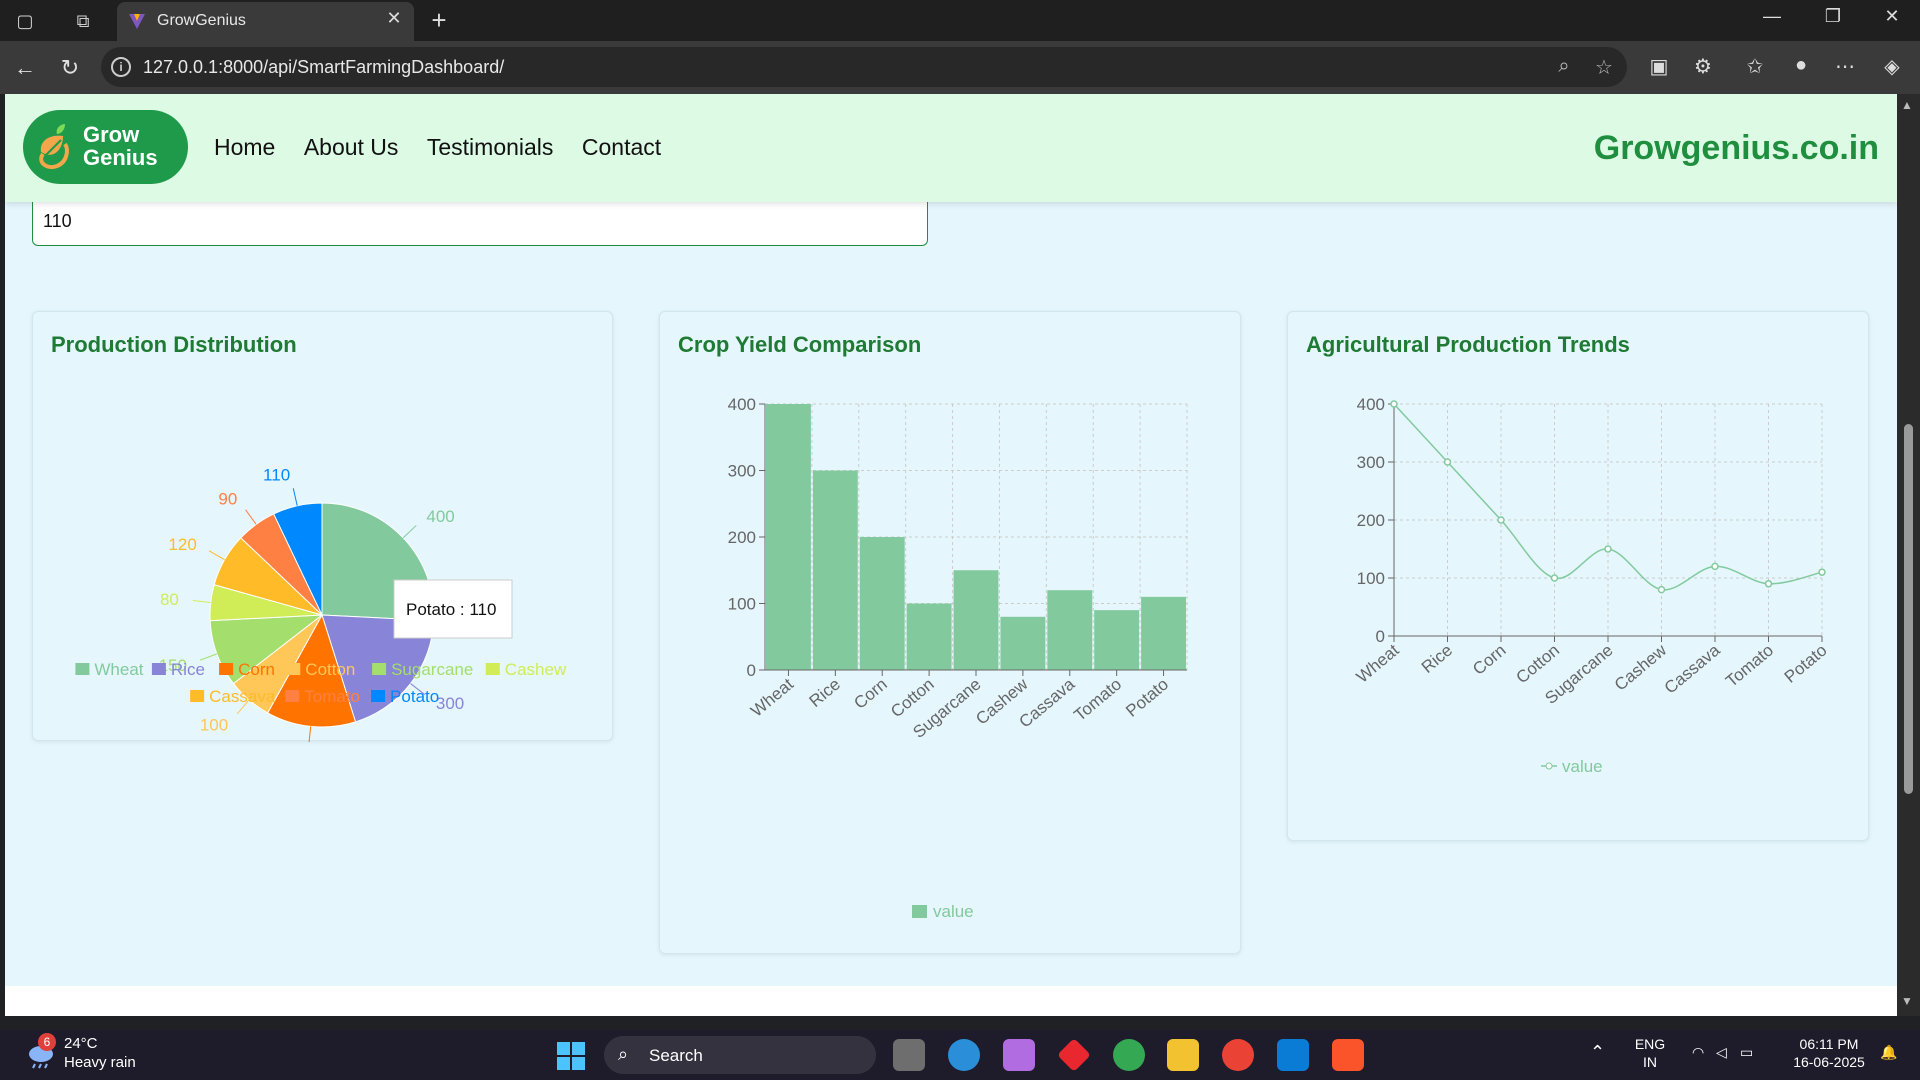  What do you see at coordinates (201, 20) in the screenshot?
I see `tab-title: GrowGenius` at bounding box center [201, 20].